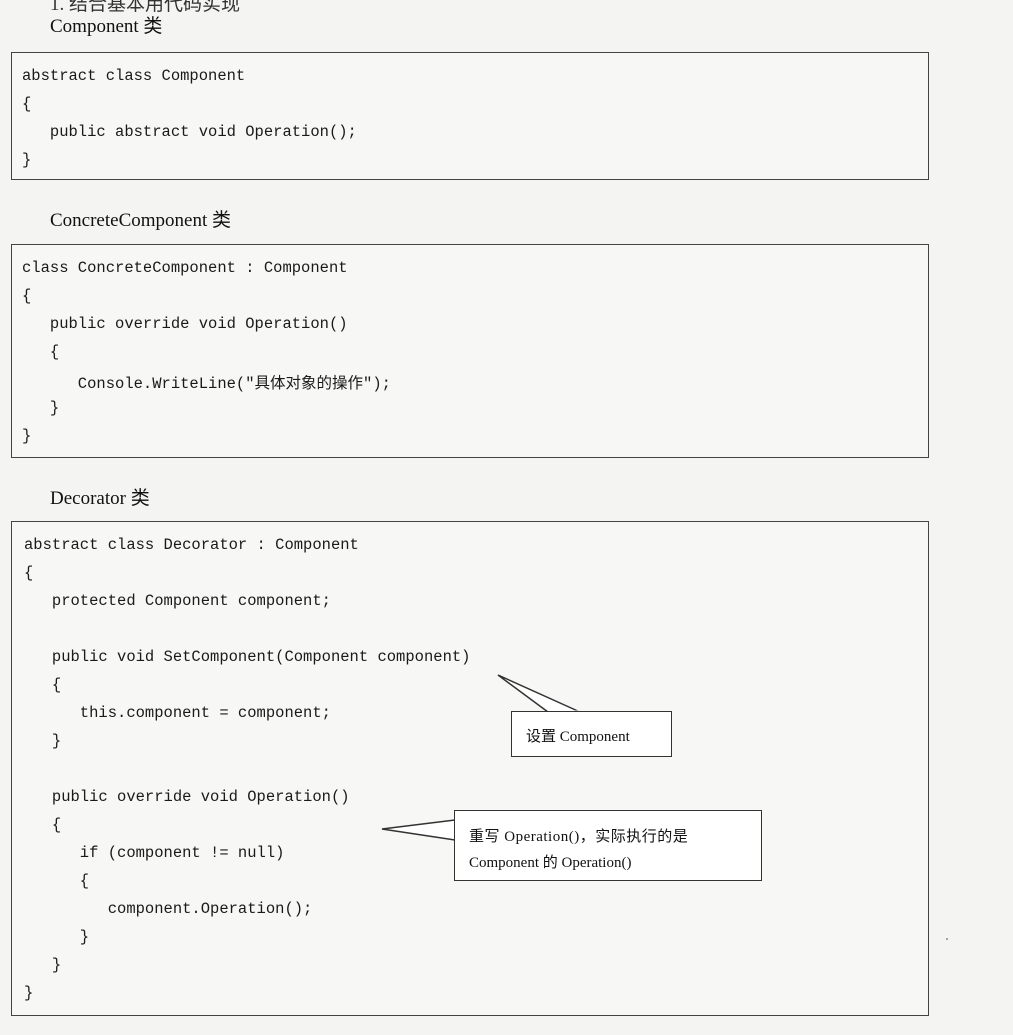 This screenshot has width=1013, height=1035. I want to click on callout-set-component: 设置 Component, so click(591, 734).